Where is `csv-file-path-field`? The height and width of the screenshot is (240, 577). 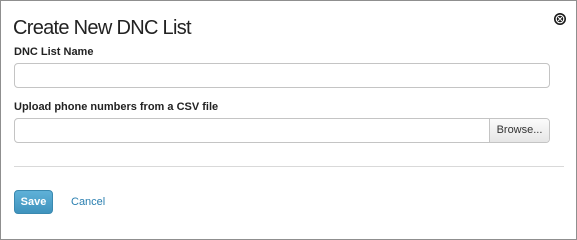
csv-file-path-field is located at coordinates (252, 130).